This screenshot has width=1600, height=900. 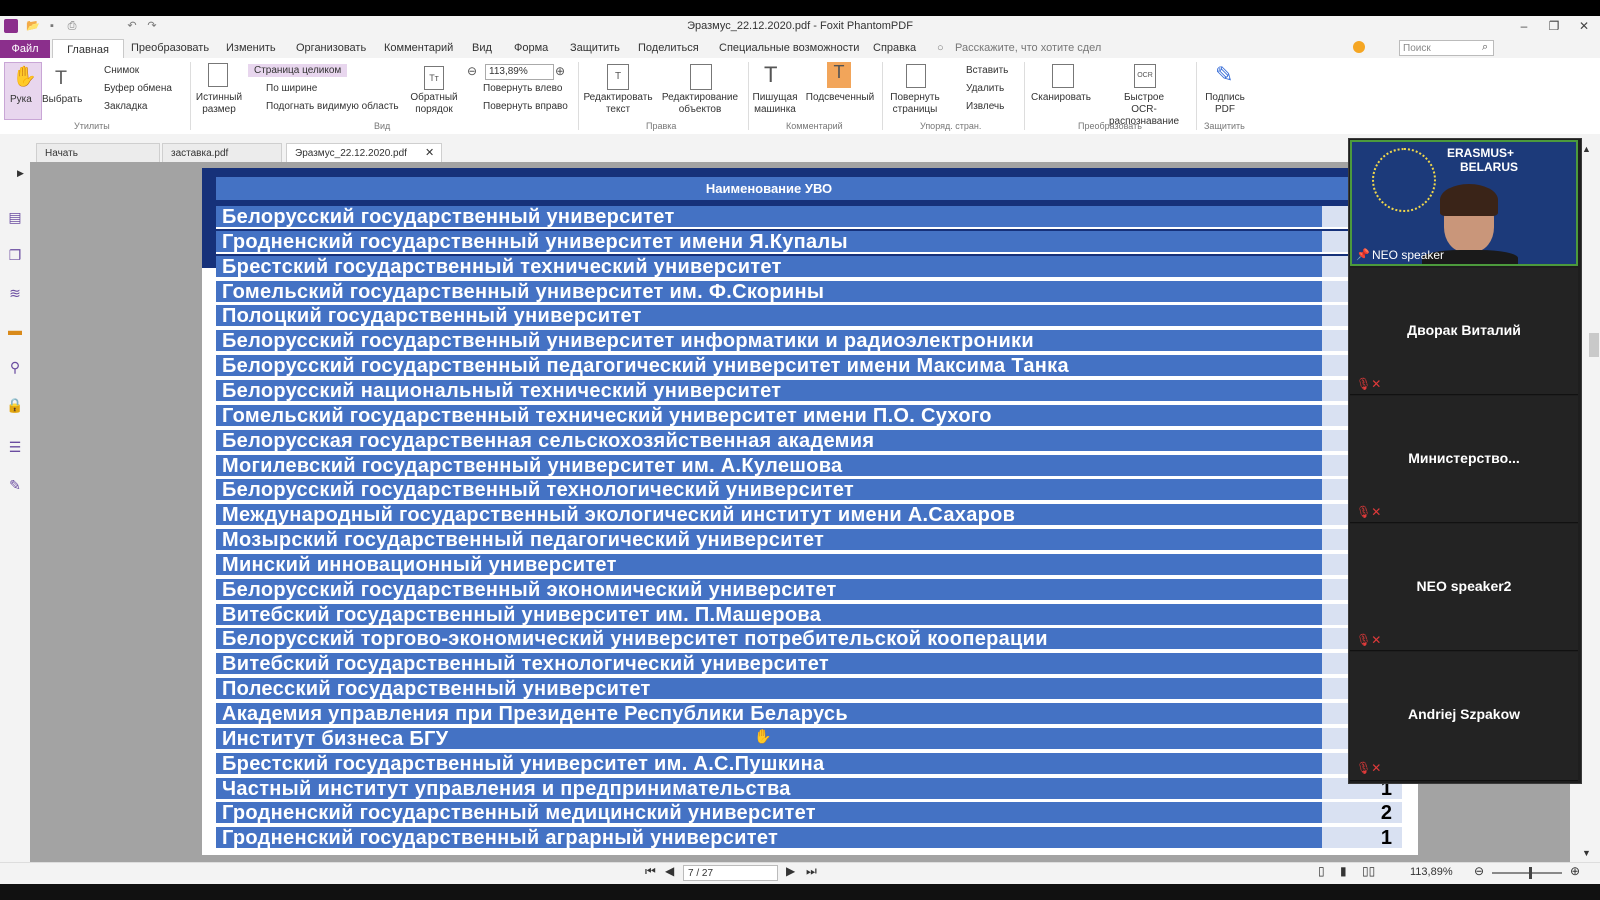 I want to click on speaker-name: NEO speaker, so click(x=1408, y=255).